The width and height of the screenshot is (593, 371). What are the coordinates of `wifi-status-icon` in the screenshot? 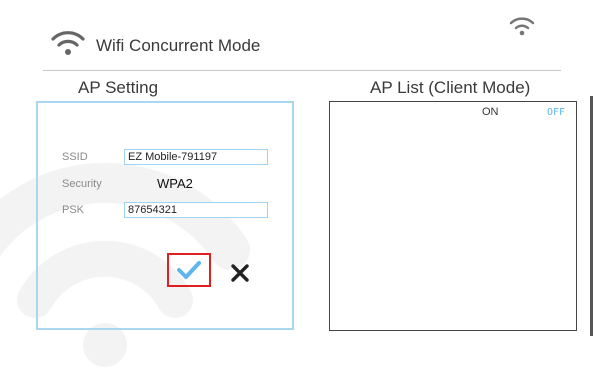 It's located at (522, 26).